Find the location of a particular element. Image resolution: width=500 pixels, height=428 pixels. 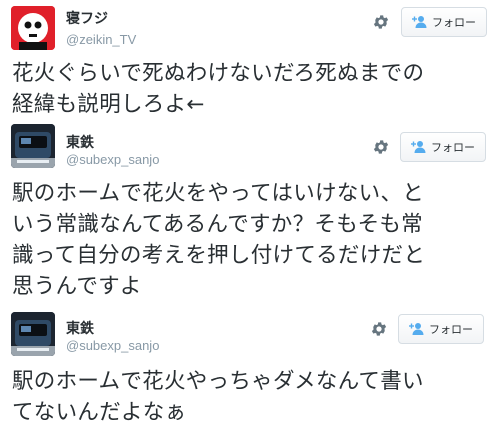

tweet-text-line: いう常識なんてあるんですか？そもそも常 is located at coordinates (217, 224).